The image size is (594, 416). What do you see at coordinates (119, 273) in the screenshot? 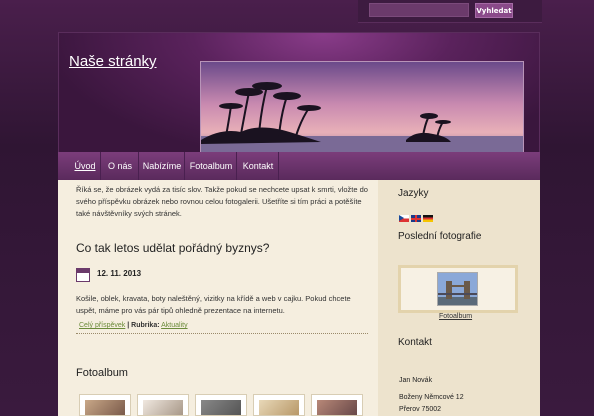
I see `post-date: 12. 11. 2013` at bounding box center [119, 273].